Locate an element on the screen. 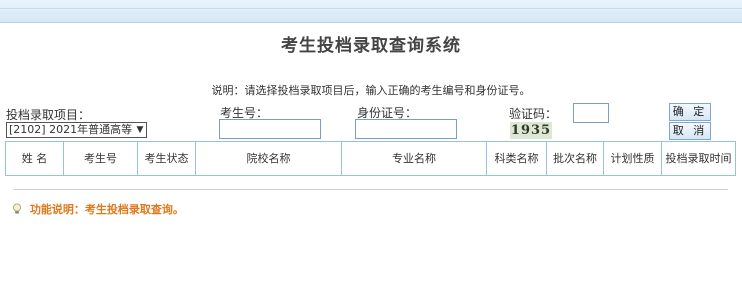  project-selected-value: [2102] 2021年普通高等 is located at coordinates (71, 129).